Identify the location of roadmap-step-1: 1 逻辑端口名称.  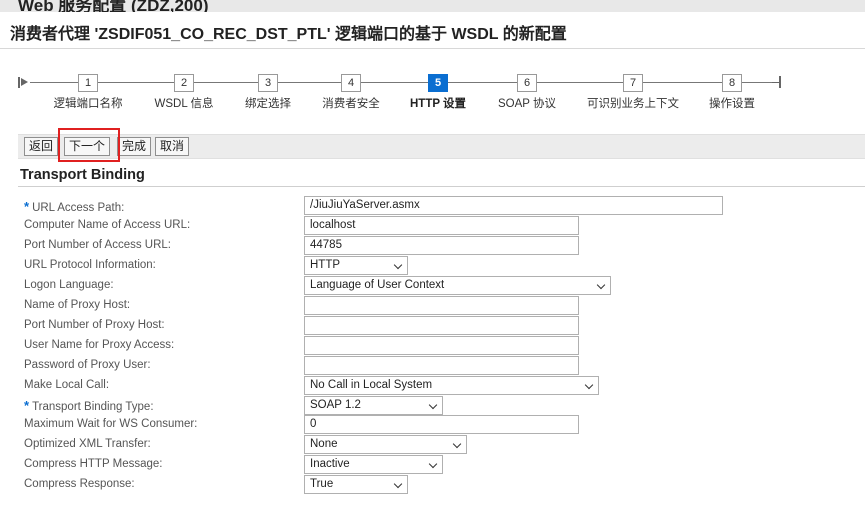
(88, 92).